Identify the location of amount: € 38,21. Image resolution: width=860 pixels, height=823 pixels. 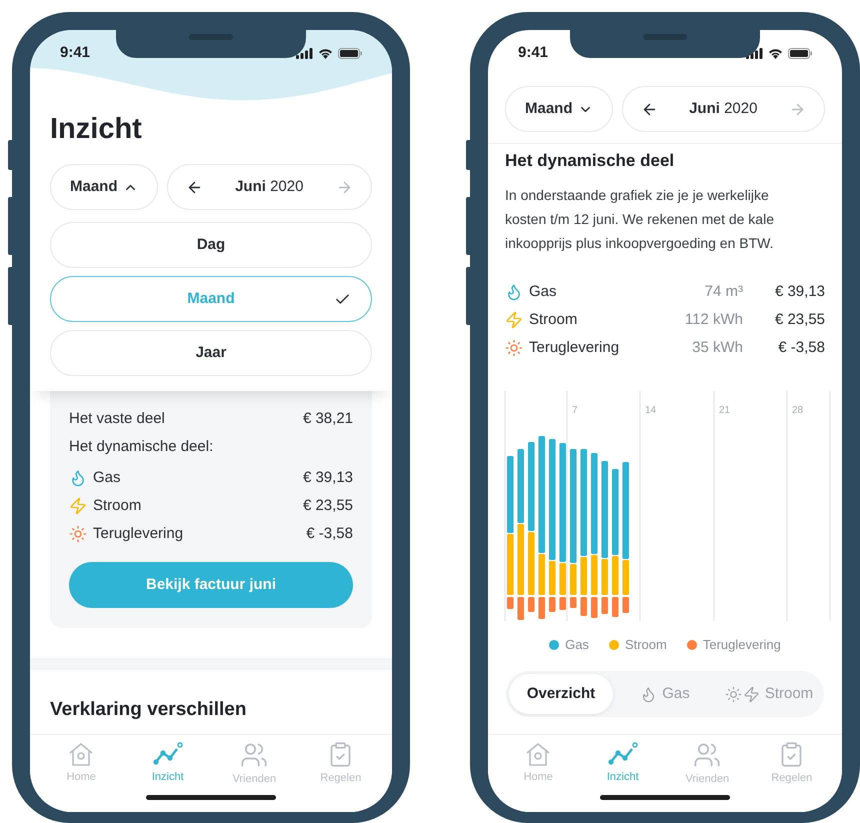
(327, 418).